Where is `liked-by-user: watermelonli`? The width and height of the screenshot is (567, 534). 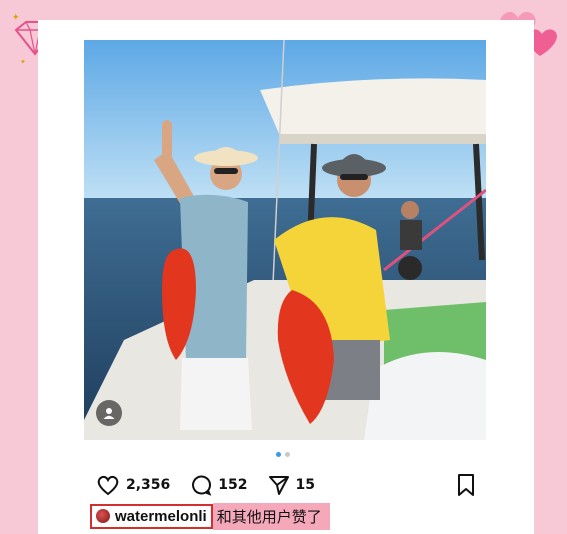
liked-by-user: watermelonli is located at coordinates (151, 516).